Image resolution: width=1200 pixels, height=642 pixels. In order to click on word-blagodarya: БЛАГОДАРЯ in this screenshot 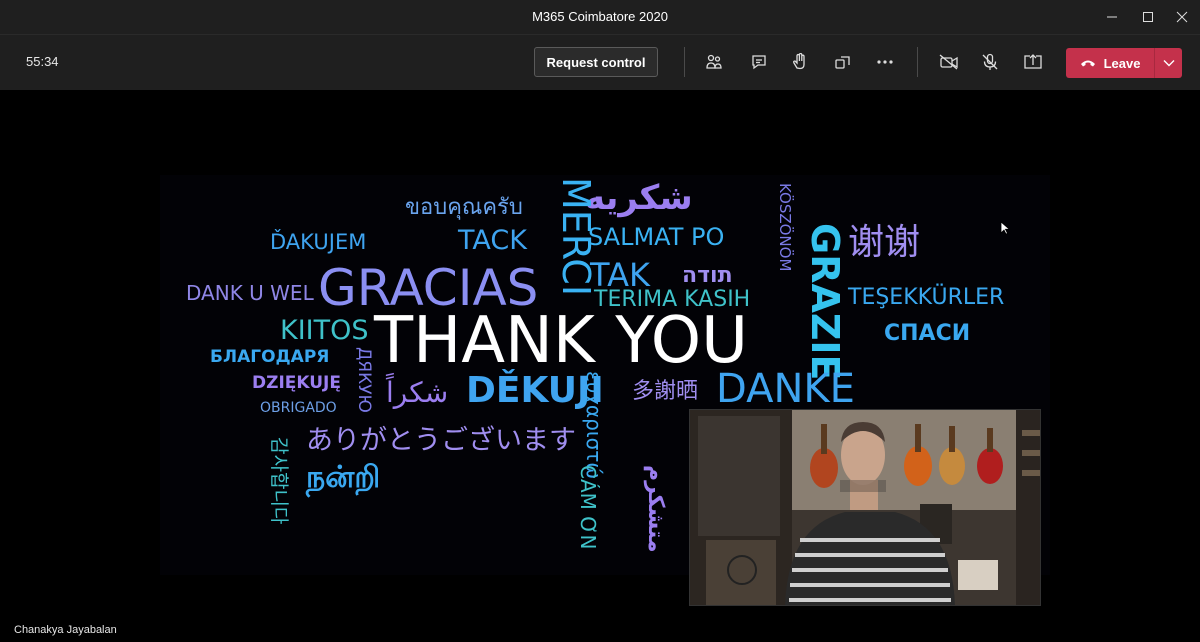, I will do `click(270, 357)`.